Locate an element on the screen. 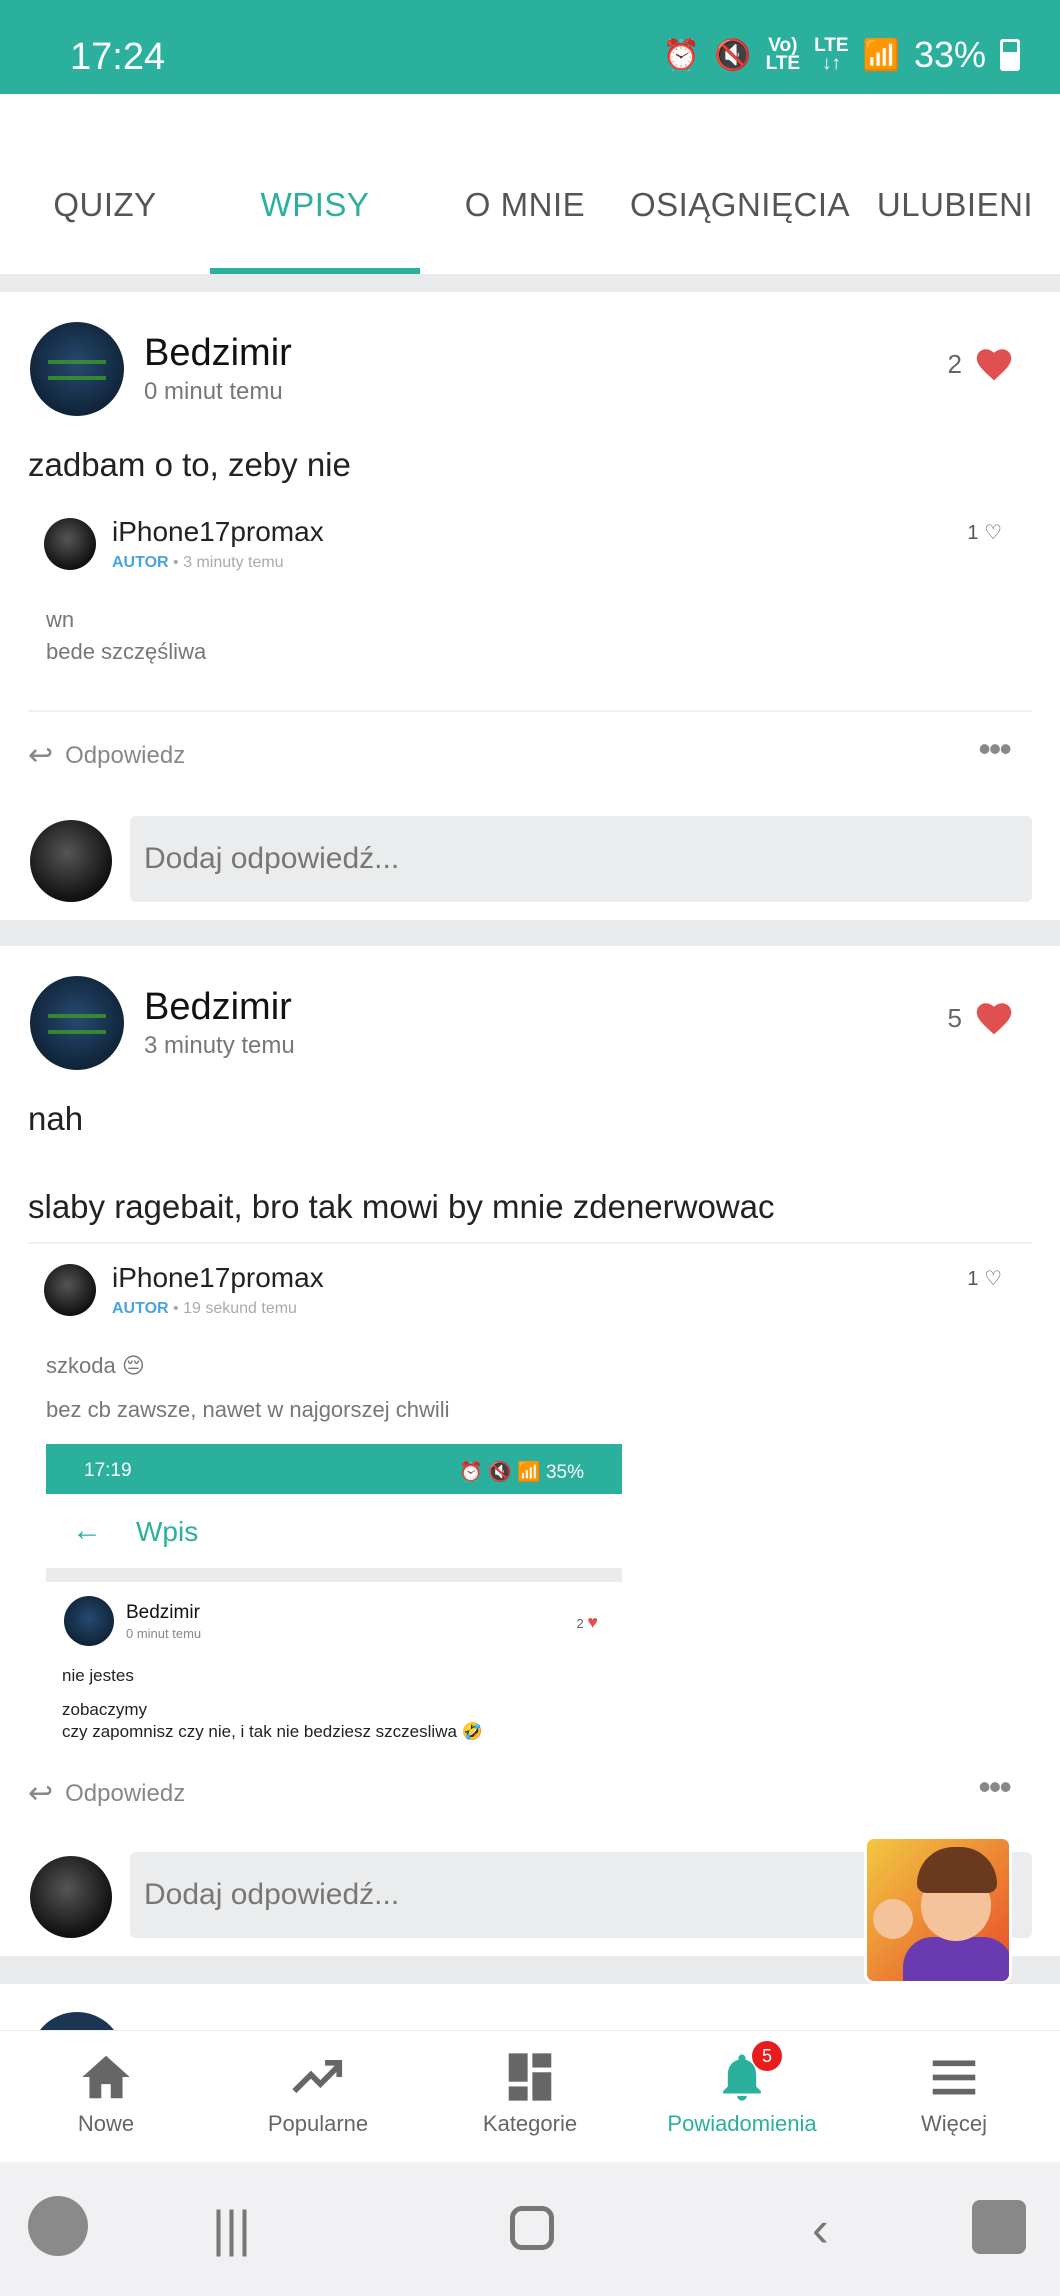 This screenshot has width=1060, height=2296. post-likes: 5 is located at coordinates (981, 1018).